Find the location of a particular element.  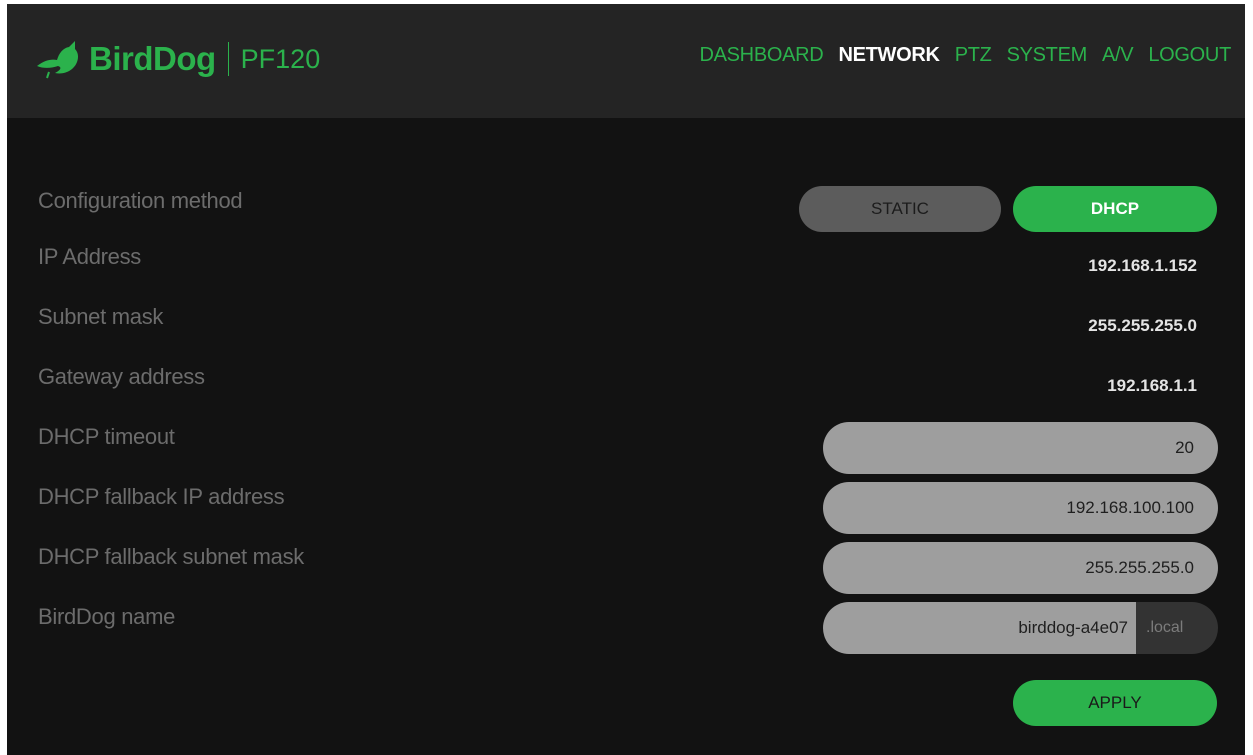

bird-icon is located at coordinates (58, 60).